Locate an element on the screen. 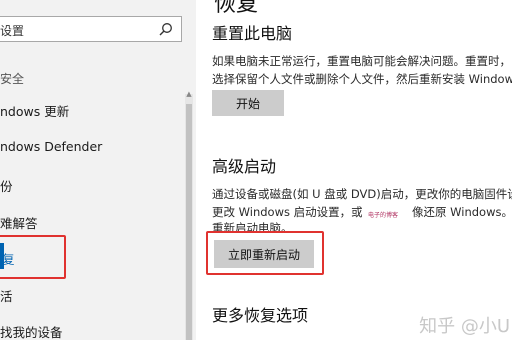 The height and width of the screenshot is (341, 512). reset-start-button: 开始 is located at coordinates (248, 103).